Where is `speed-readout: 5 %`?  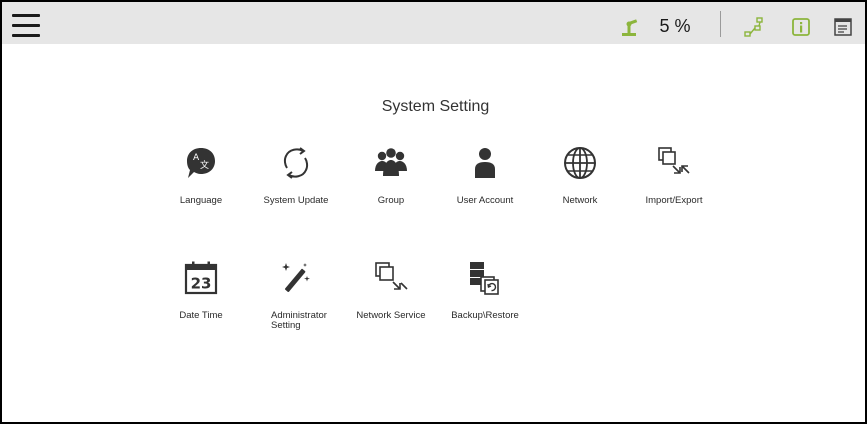
speed-readout: 5 % is located at coordinates (675, 26).